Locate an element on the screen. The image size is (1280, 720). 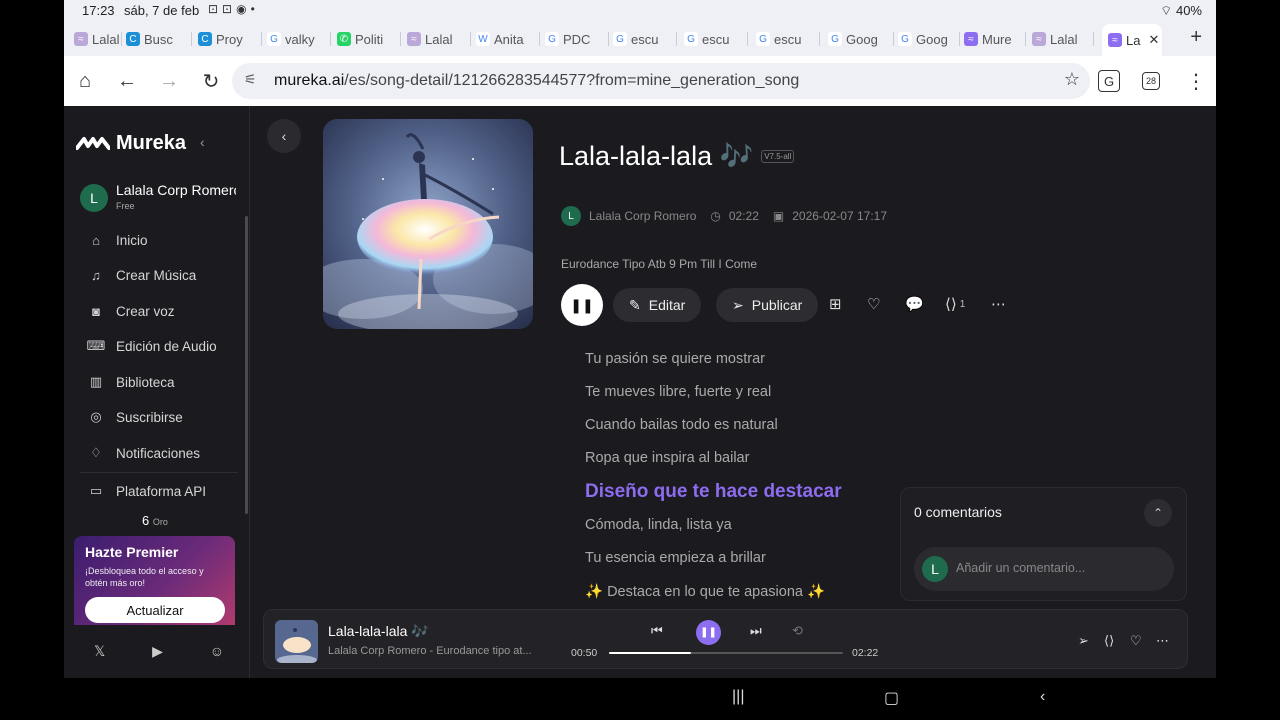
share-button: ⟨⟩ 1 is located at coordinates (955, 304).